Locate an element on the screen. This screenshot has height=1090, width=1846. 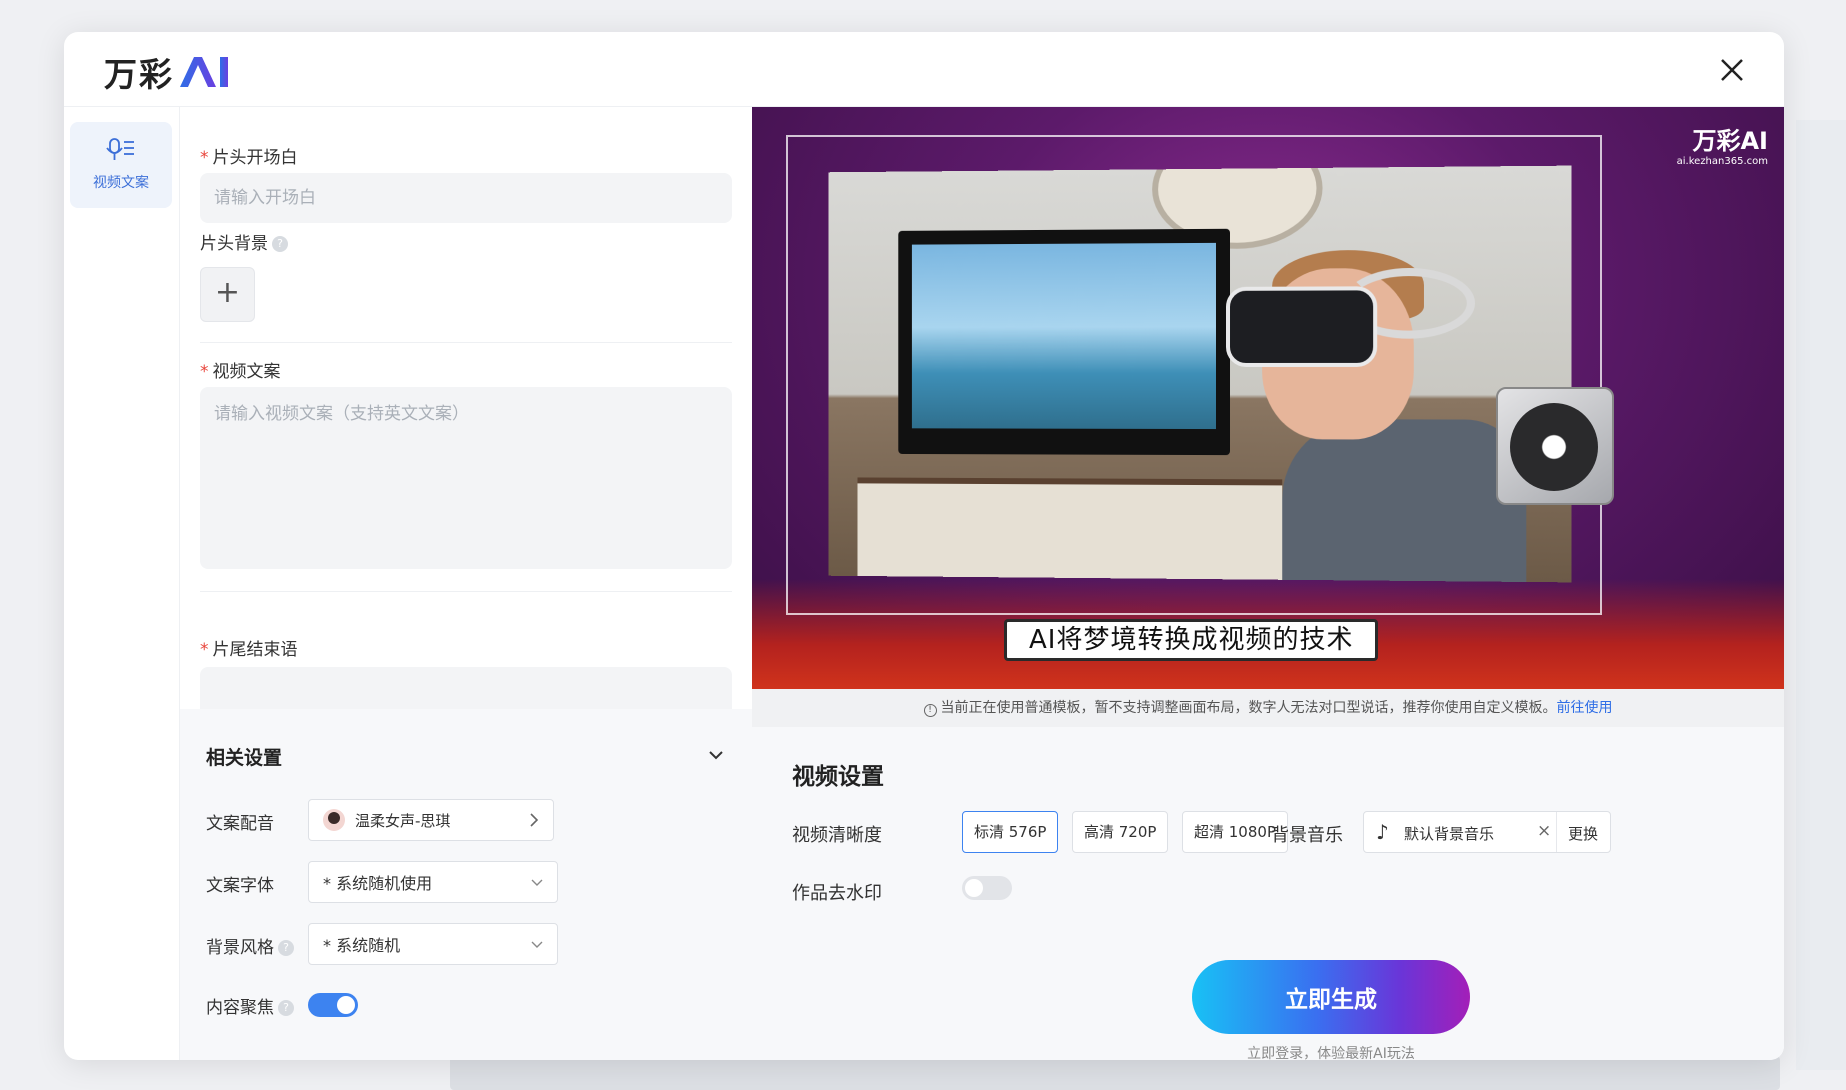
modal-header: 万彩 is located at coordinates (924, 69).